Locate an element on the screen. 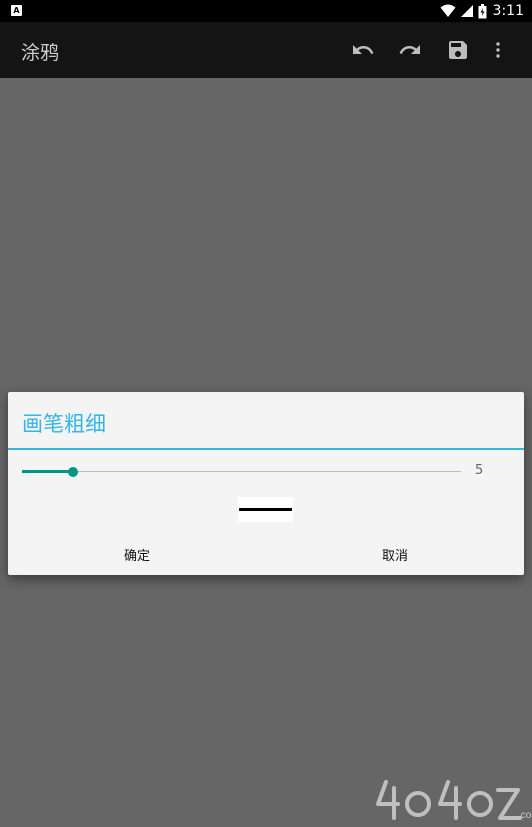 This screenshot has height=827, width=532. status-time: 3:11 is located at coordinates (508, 11).